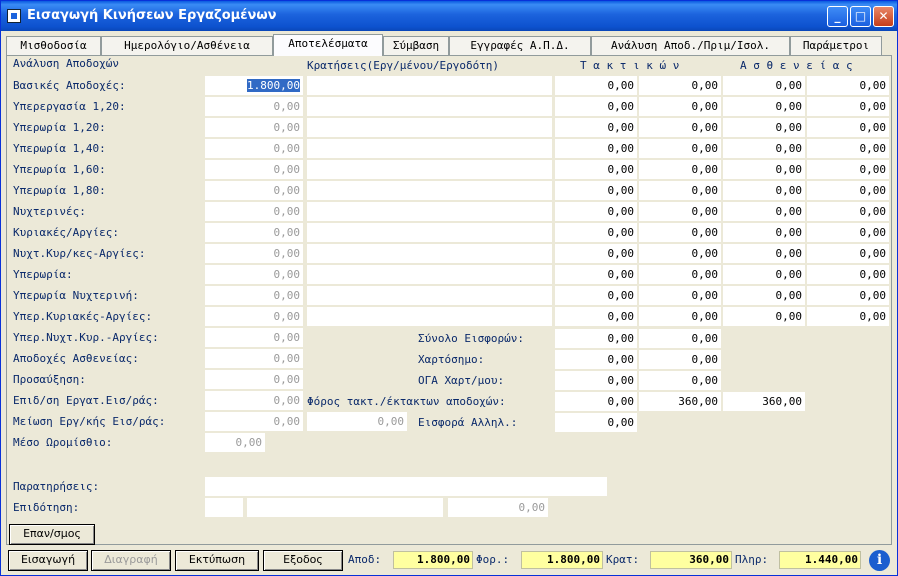 The width and height of the screenshot is (898, 576). What do you see at coordinates (131, 560) in the screenshot?
I see `delete-button: Διαγραφή` at bounding box center [131, 560].